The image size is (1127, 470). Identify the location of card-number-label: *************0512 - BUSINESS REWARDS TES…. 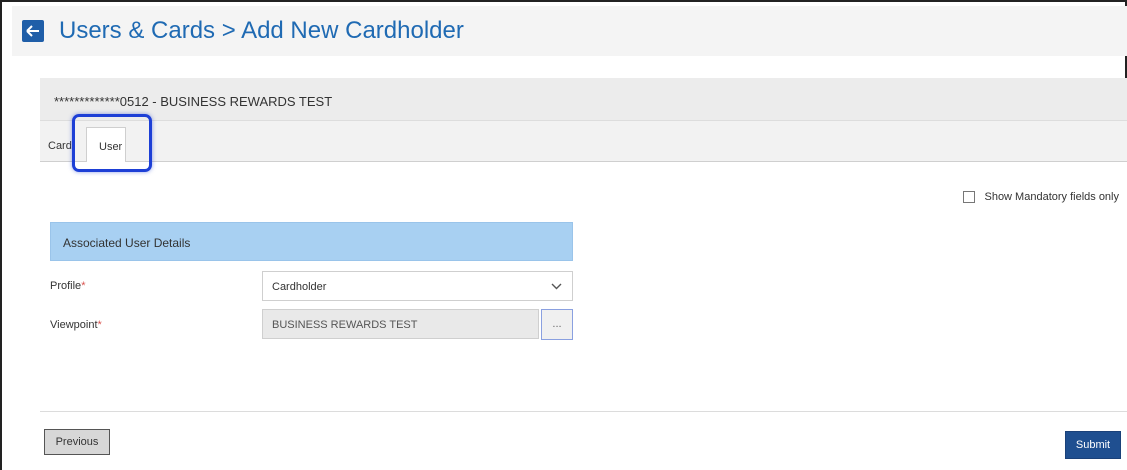
(193, 101).